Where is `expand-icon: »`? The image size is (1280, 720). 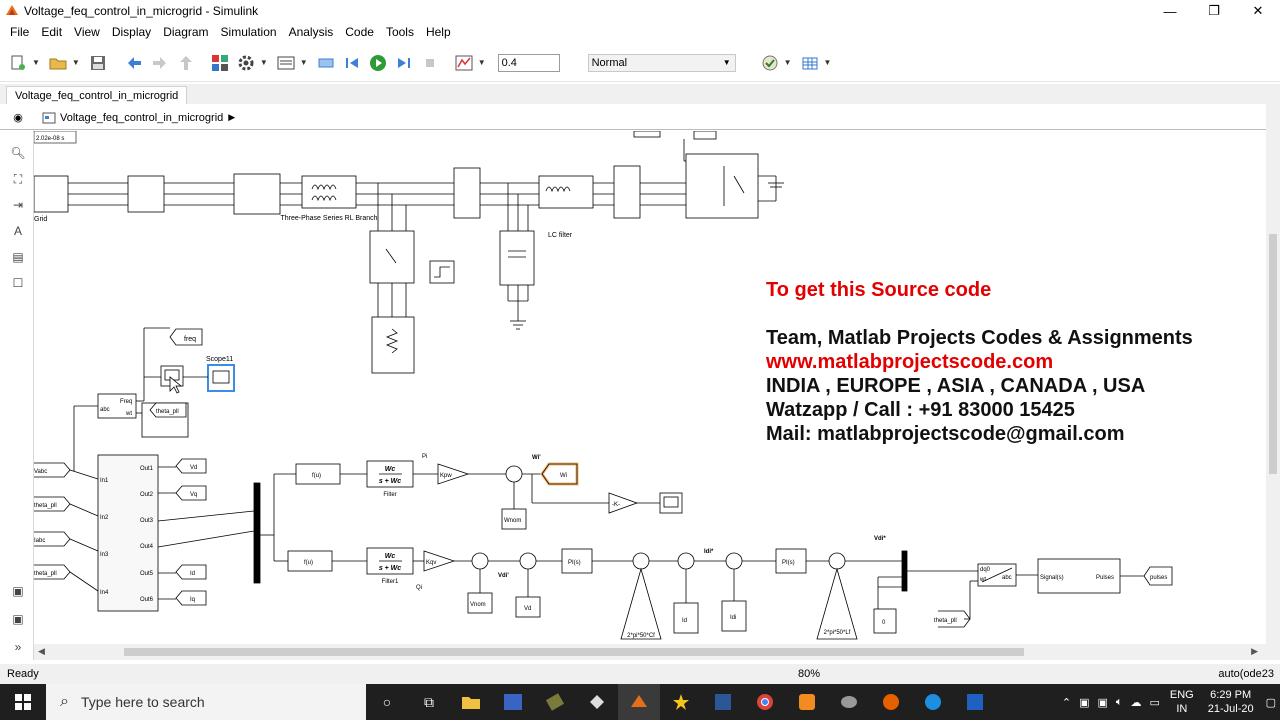
expand-icon: » is located at coordinates (18, 647).